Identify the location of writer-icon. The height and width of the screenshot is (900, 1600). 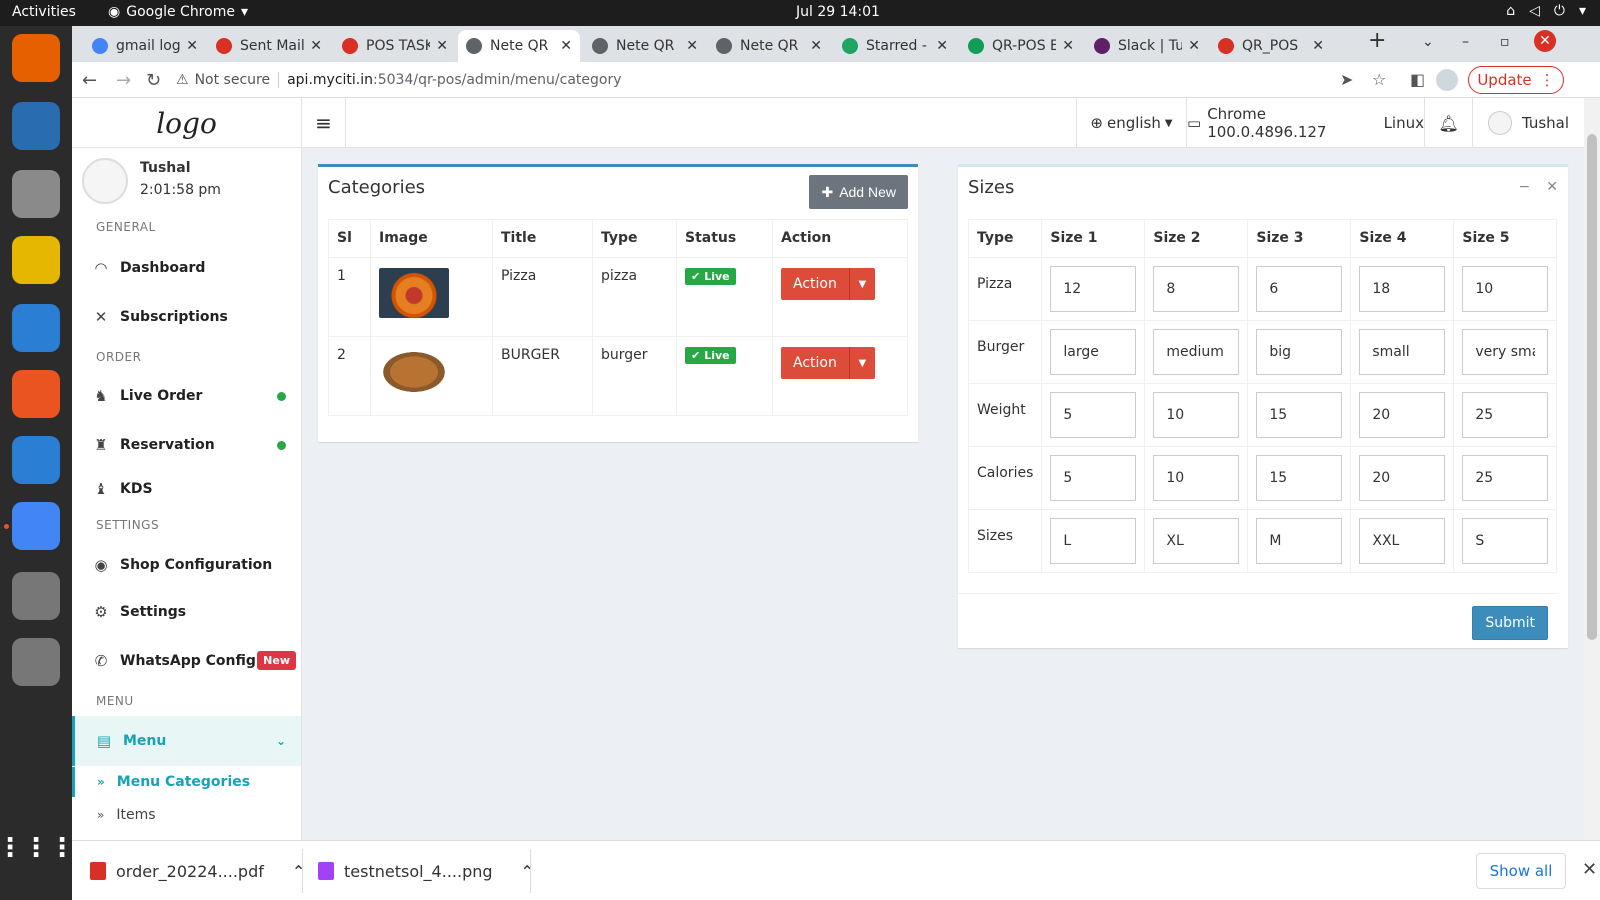
(36, 328).